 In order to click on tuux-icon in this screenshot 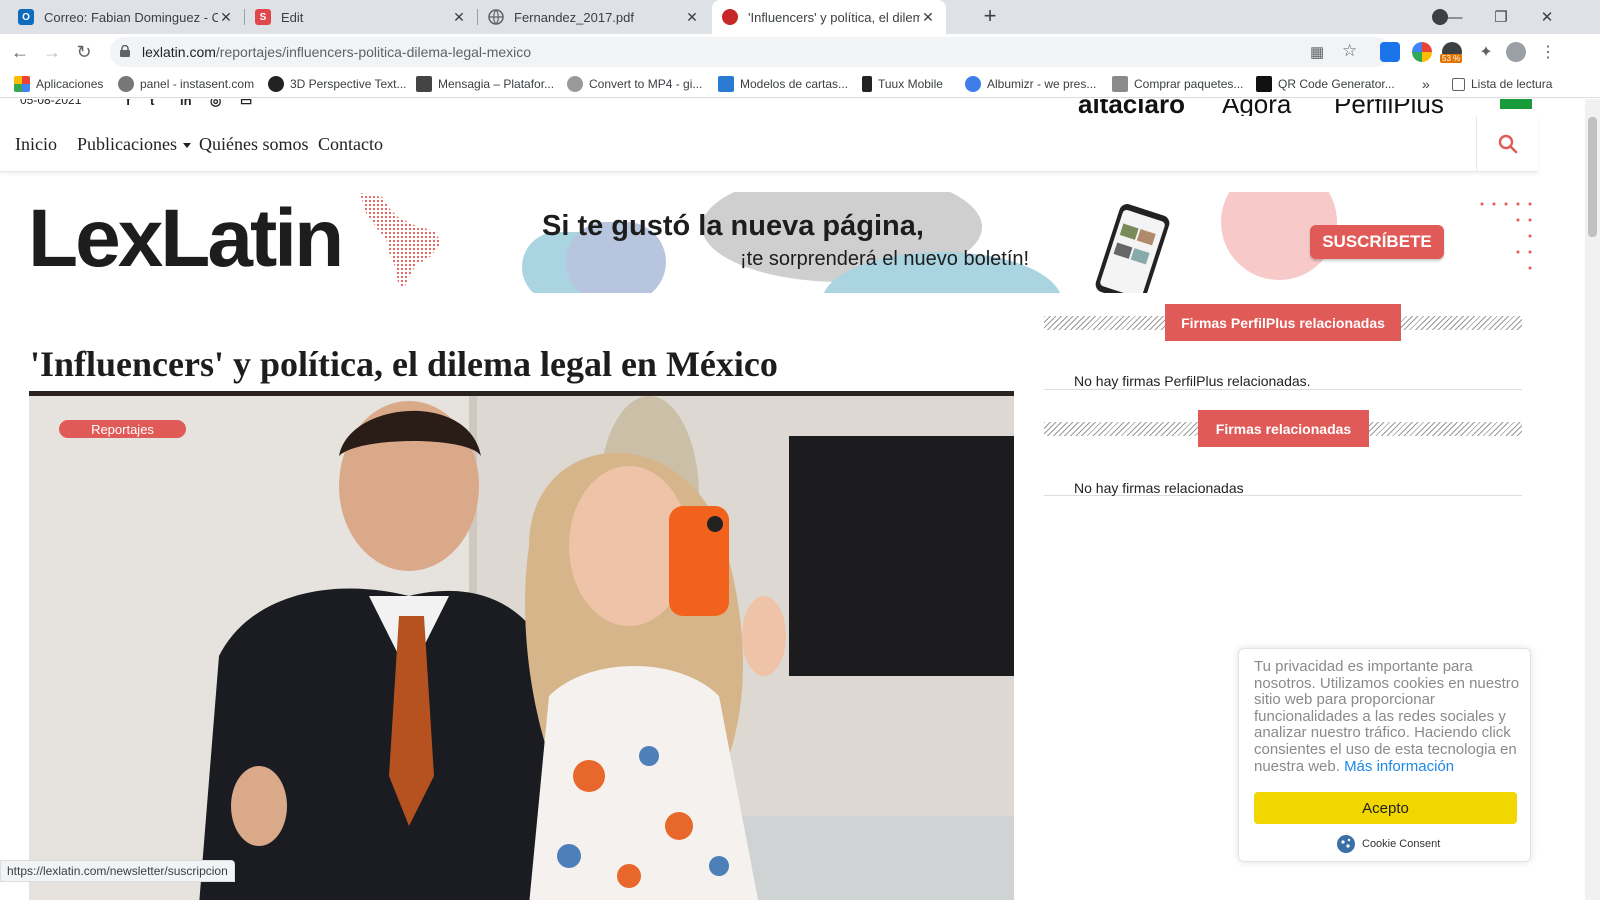, I will do `click(867, 84)`.